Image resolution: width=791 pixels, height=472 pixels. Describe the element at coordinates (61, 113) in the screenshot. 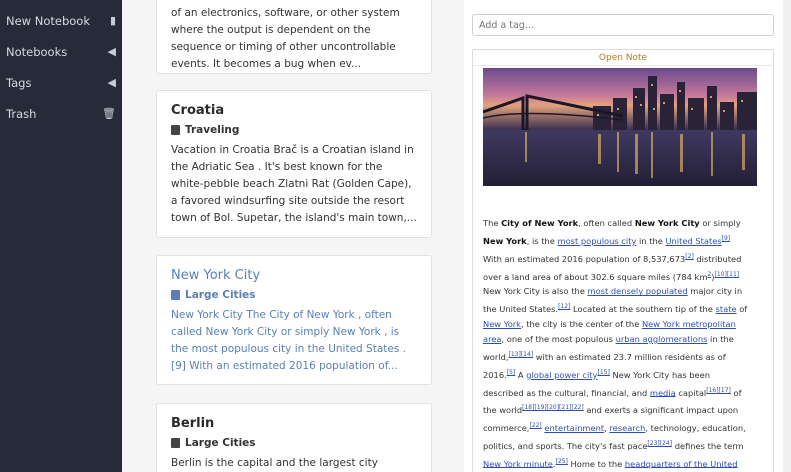

I see `sidebar-item-trash: Trash 🗑` at that location.